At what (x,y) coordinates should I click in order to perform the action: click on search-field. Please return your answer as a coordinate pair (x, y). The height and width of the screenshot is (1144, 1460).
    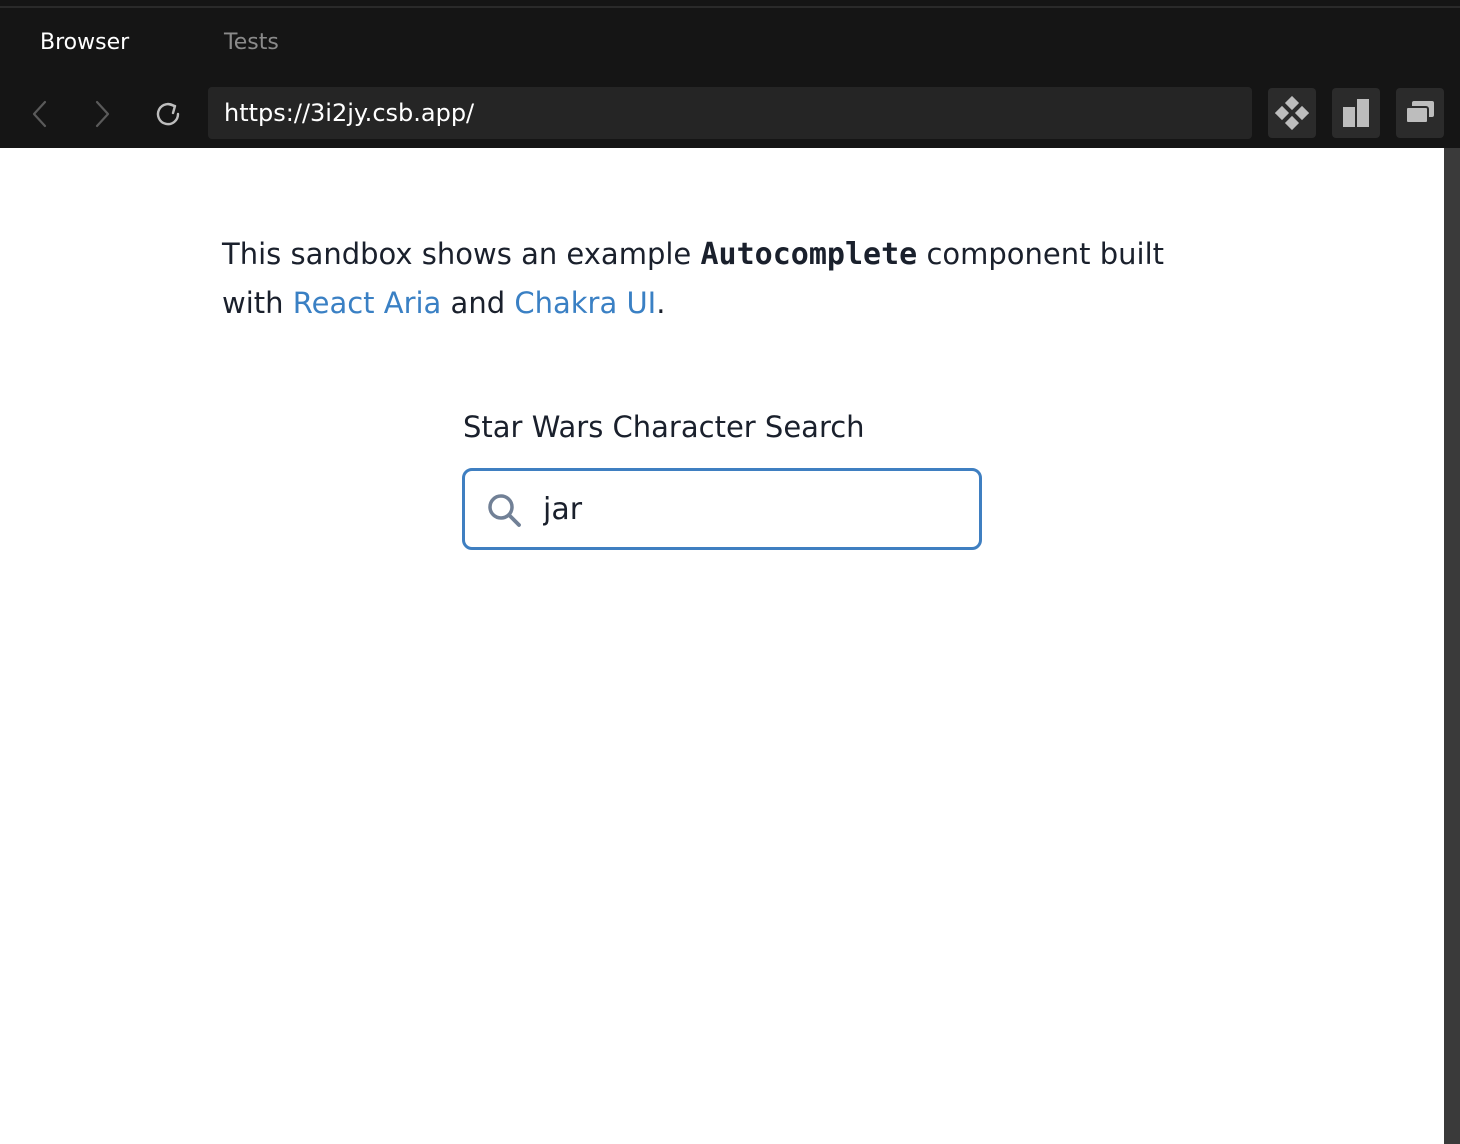
    Looking at the image, I should click on (722, 509).